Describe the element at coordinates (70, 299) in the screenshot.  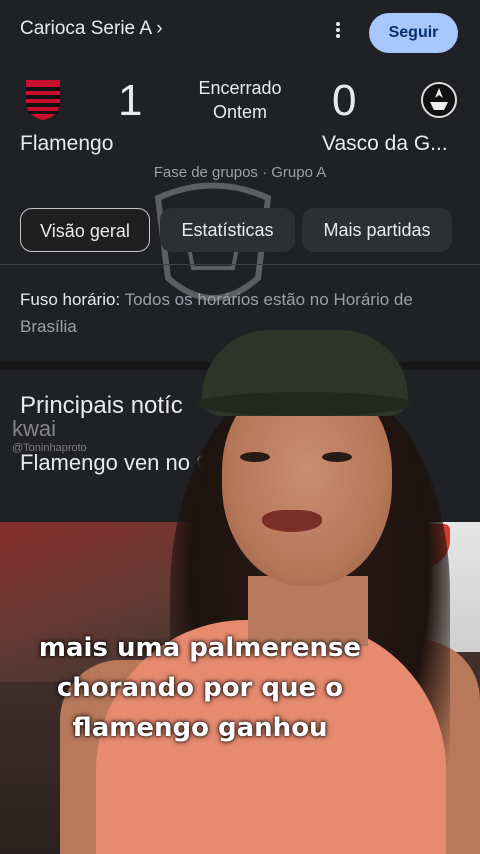
I see `timezone-label: Fuso horário:` at that location.